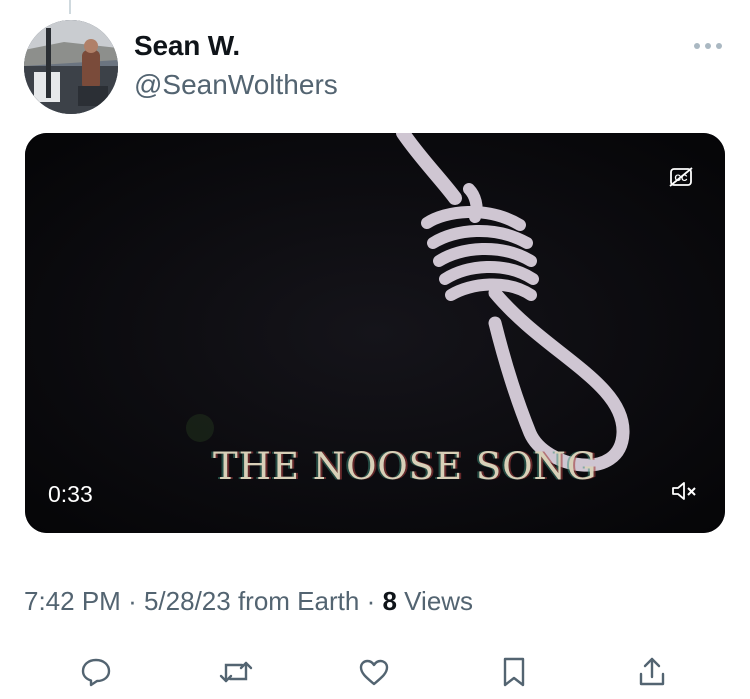 The width and height of the screenshot is (750, 699). What do you see at coordinates (438, 601) in the screenshot?
I see `views-label: Views` at bounding box center [438, 601].